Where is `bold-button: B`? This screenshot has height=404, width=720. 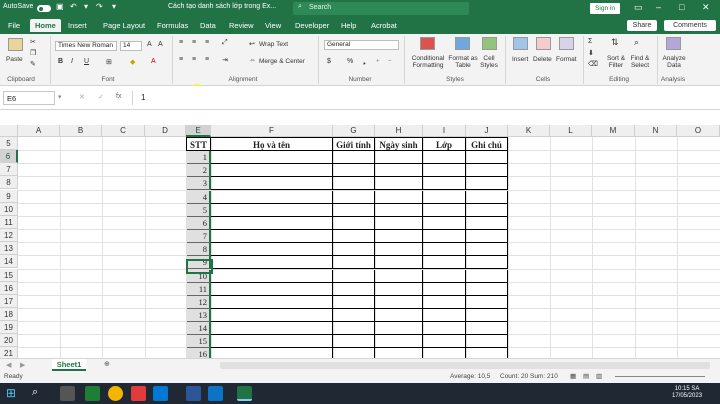
bold-button: B is located at coordinates (60, 61).